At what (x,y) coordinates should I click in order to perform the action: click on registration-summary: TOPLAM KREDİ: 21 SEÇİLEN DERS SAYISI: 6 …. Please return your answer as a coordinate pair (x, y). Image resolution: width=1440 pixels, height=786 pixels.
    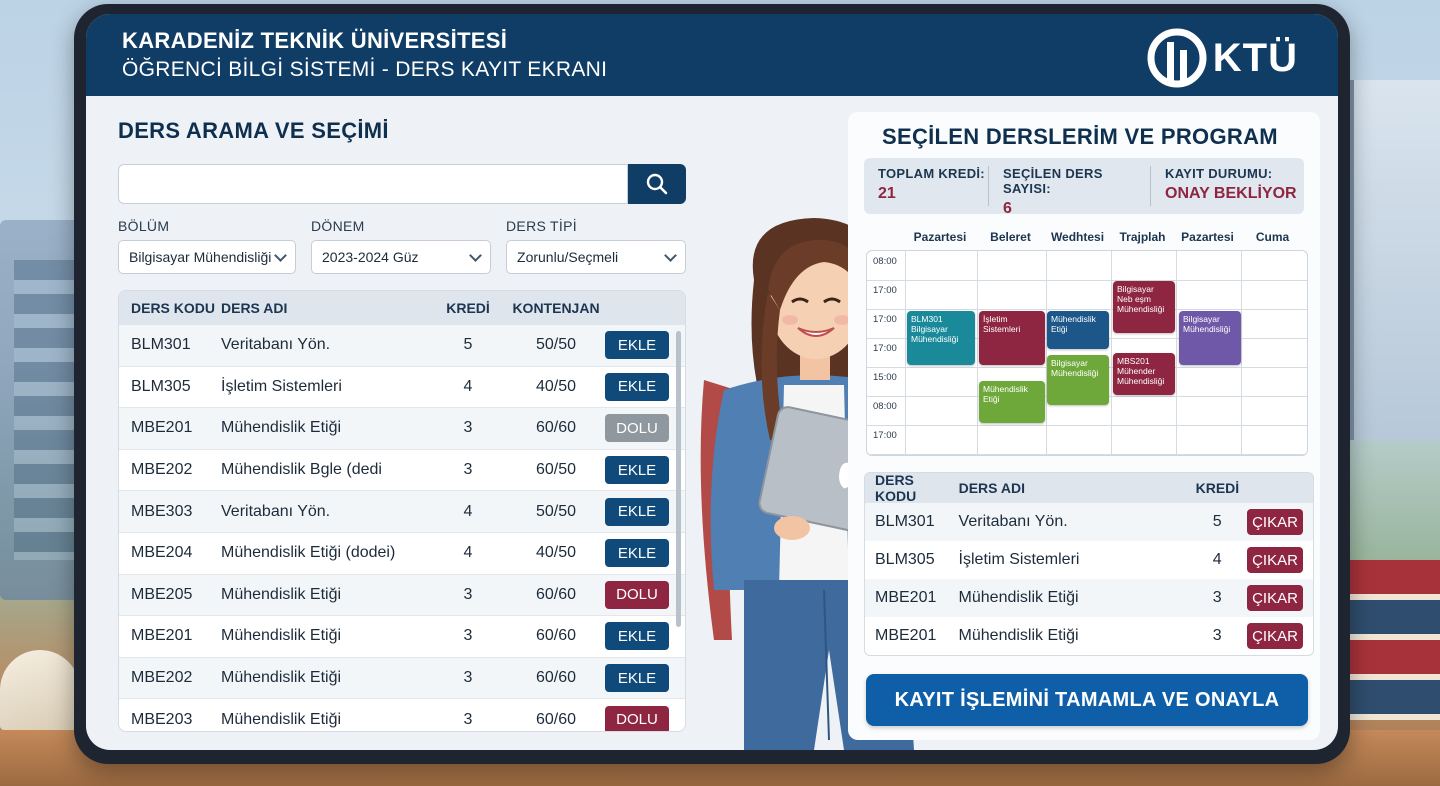
    Looking at the image, I should click on (1084, 187).